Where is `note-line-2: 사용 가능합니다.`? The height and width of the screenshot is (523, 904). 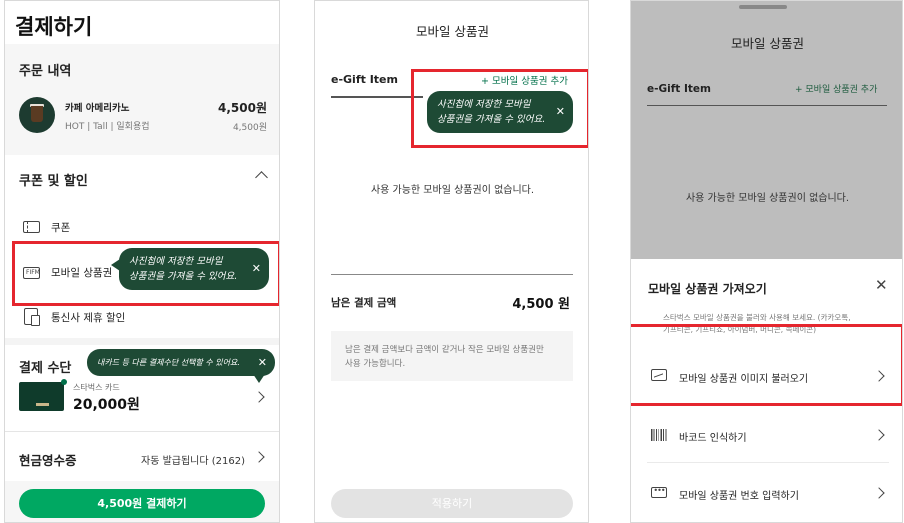
note-line-2: 사용 가능합니다. is located at coordinates (375, 364).